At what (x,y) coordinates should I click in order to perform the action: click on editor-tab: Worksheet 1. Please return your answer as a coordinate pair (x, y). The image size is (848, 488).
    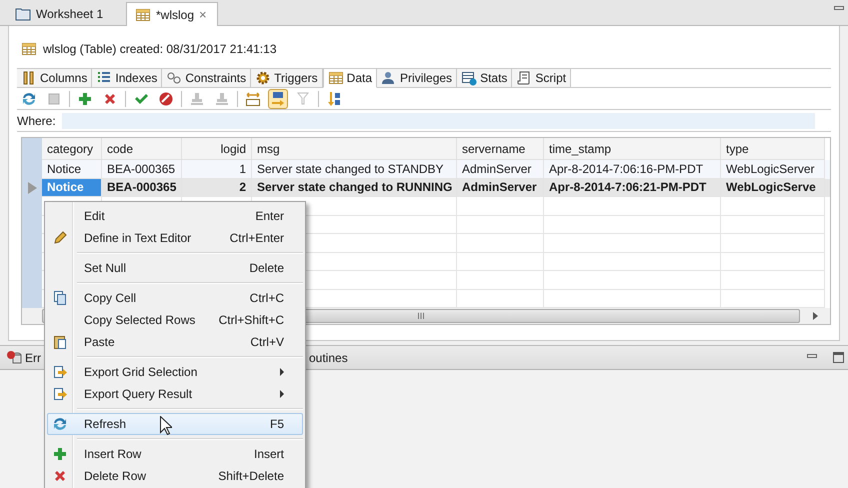
    Looking at the image, I should click on (66, 13).